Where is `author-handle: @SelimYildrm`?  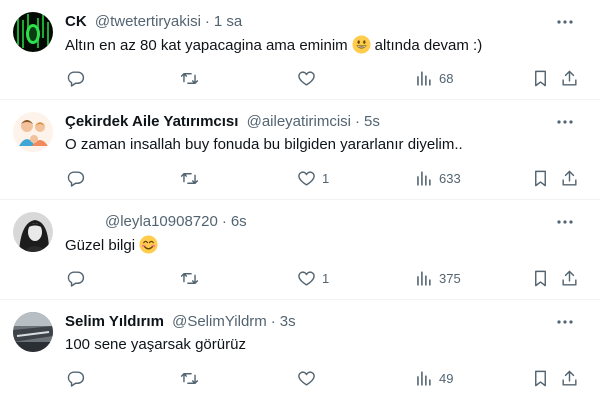
author-handle: @SelimYildrm is located at coordinates (219, 321).